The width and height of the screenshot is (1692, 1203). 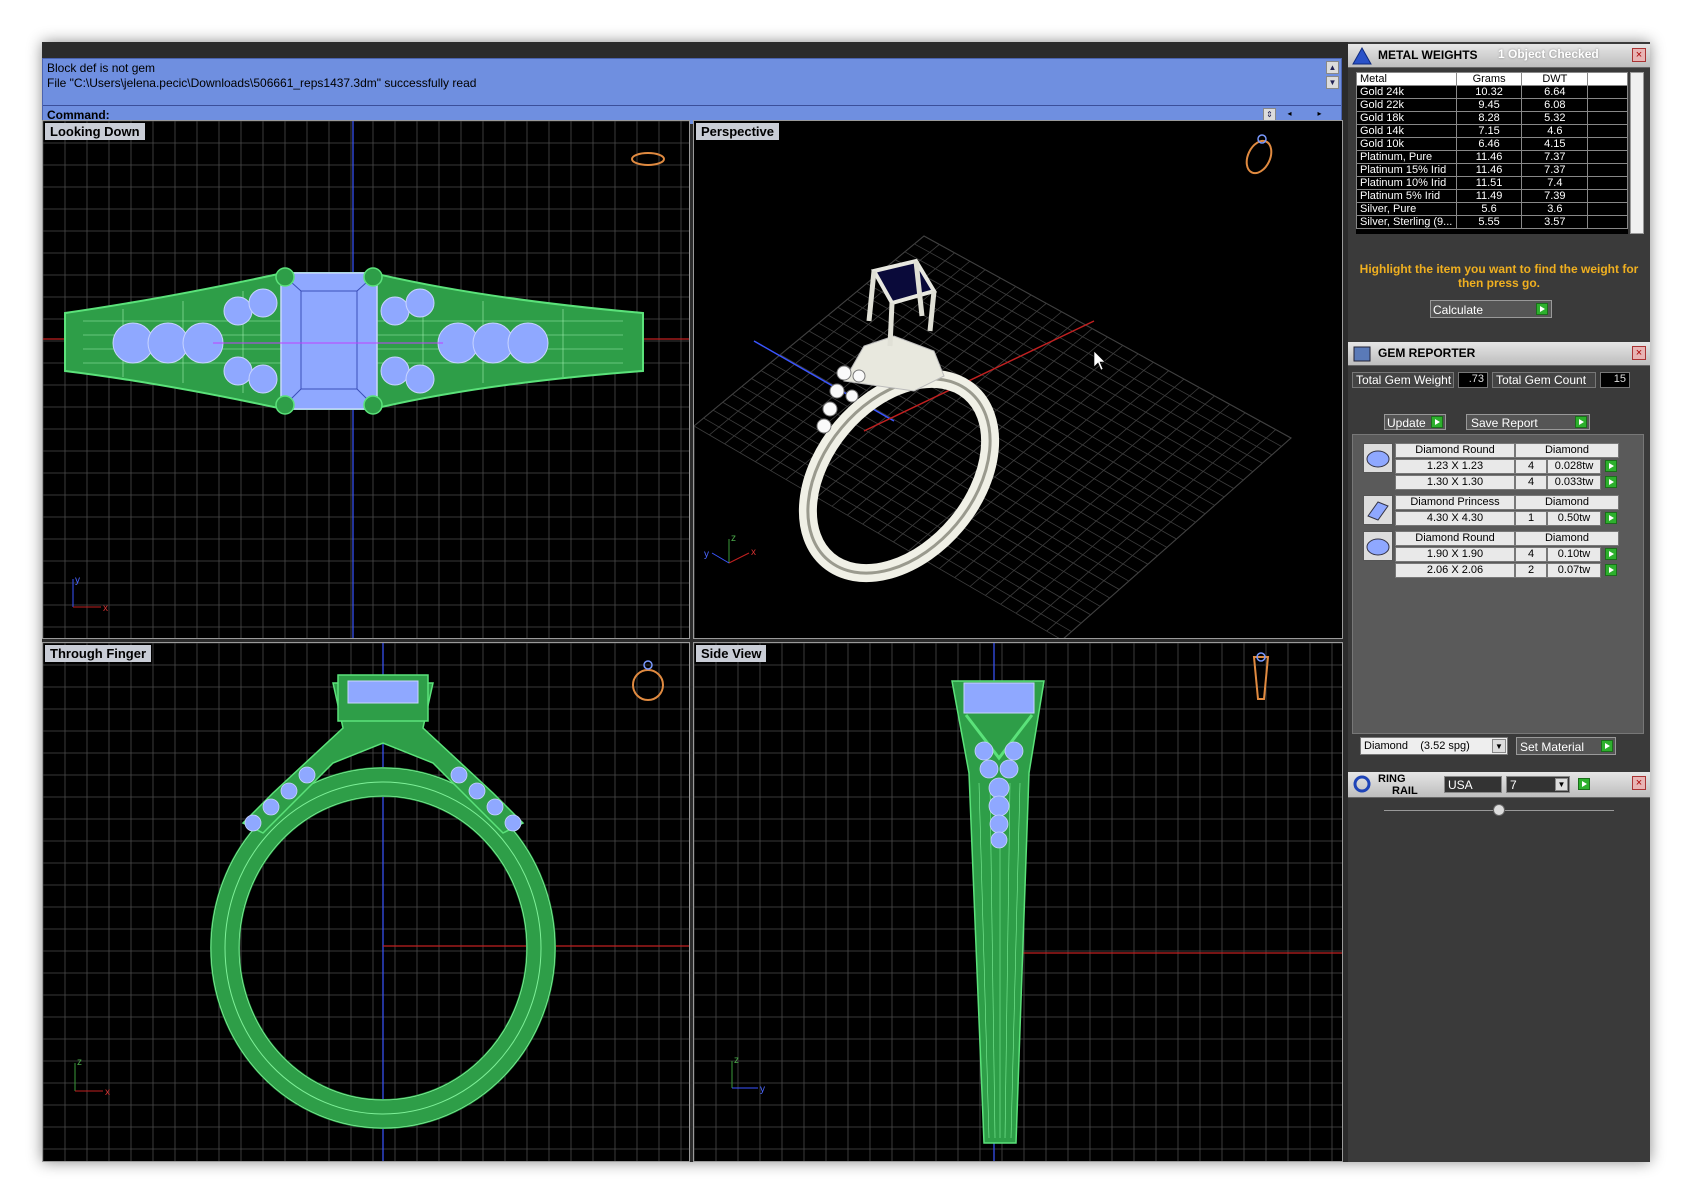 What do you see at coordinates (1491, 309) in the screenshot?
I see `calculate-button: Calculate` at bounding box center [1491, 309].